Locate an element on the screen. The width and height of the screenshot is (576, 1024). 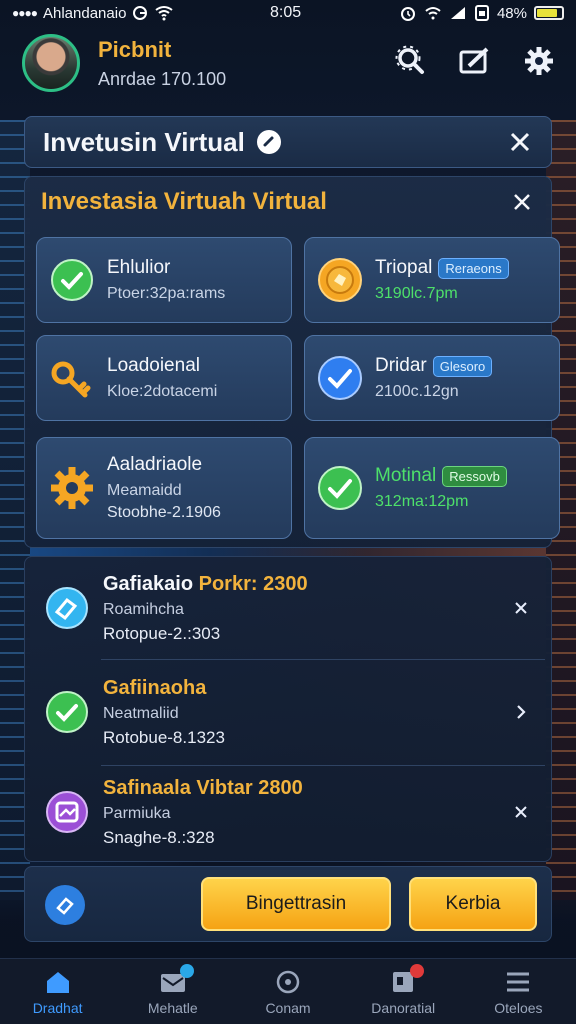
item-subtitle: Parmiuka is located at coordinates (137, 813).